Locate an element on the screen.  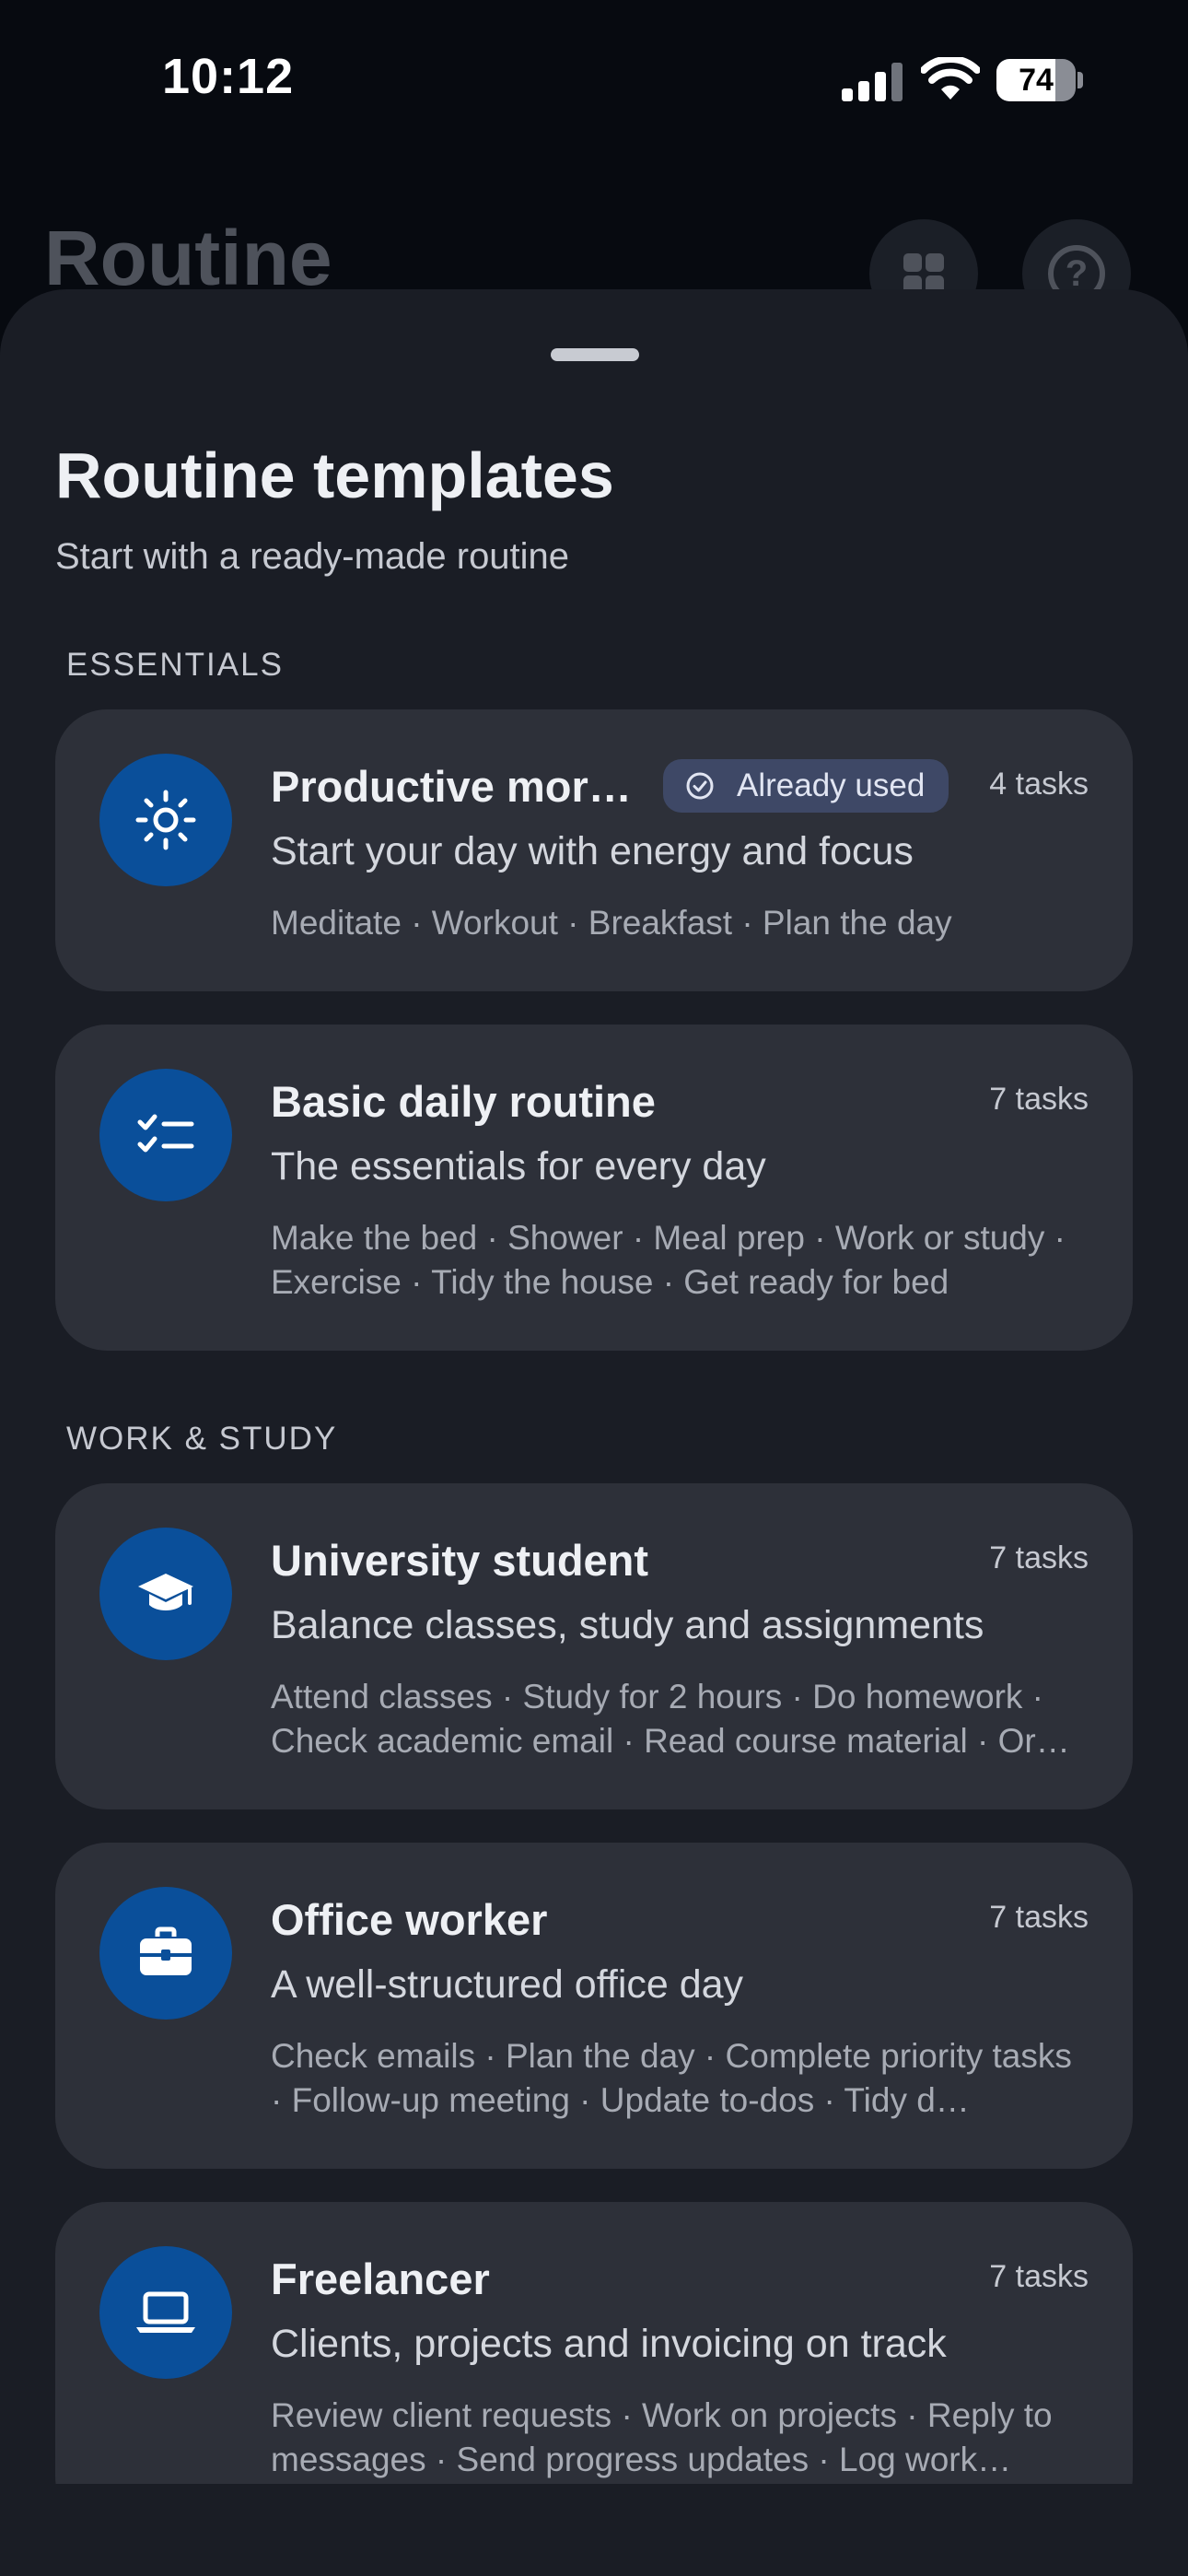
template-title: Basic daily routine is located at coordinates (463, 1101).